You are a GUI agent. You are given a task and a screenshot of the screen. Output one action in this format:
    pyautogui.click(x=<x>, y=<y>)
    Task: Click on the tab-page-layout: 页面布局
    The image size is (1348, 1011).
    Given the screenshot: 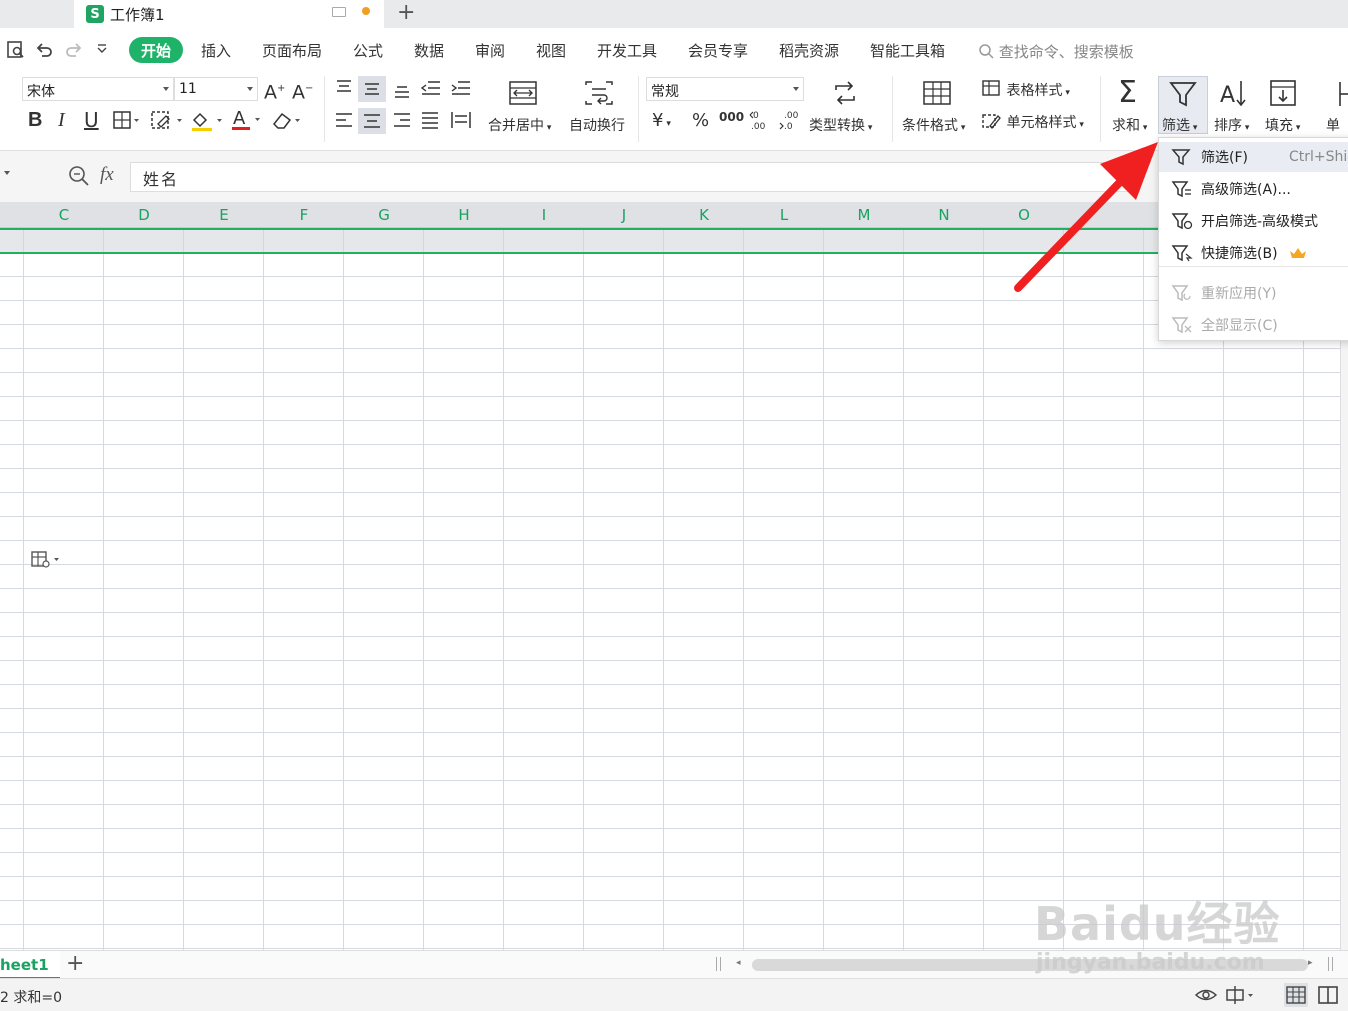 What is the action you would take?
    pyautogui.click(x=292, y=50)
    